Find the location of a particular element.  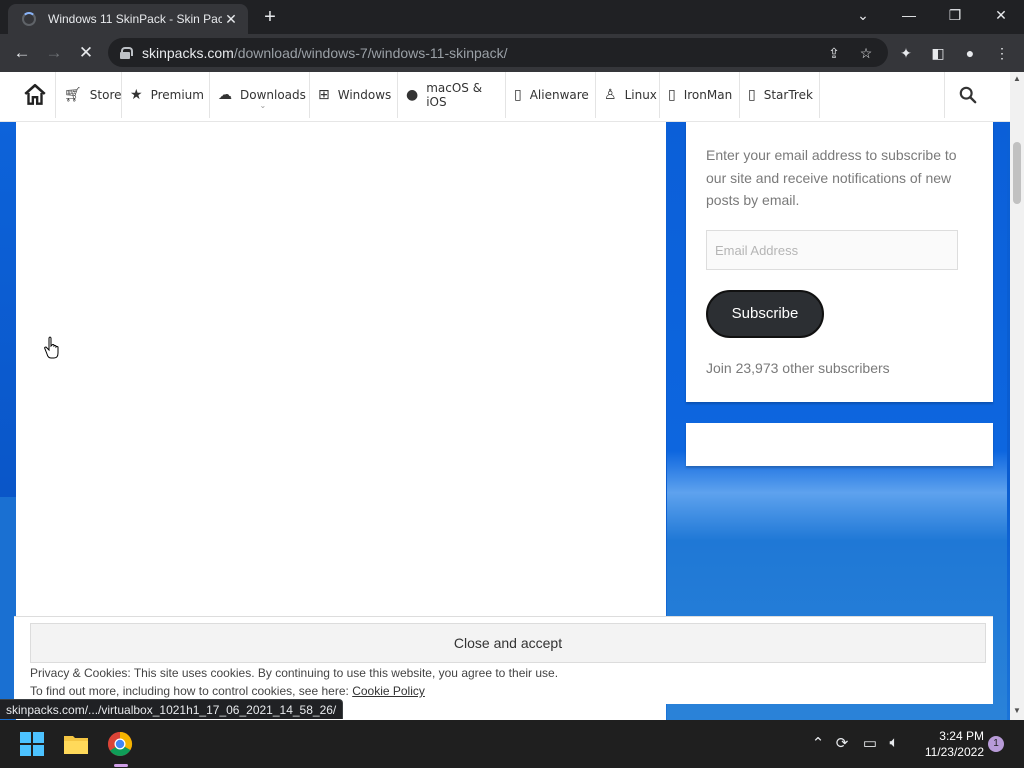

back-button: ← is located at coordinates (22, 53).